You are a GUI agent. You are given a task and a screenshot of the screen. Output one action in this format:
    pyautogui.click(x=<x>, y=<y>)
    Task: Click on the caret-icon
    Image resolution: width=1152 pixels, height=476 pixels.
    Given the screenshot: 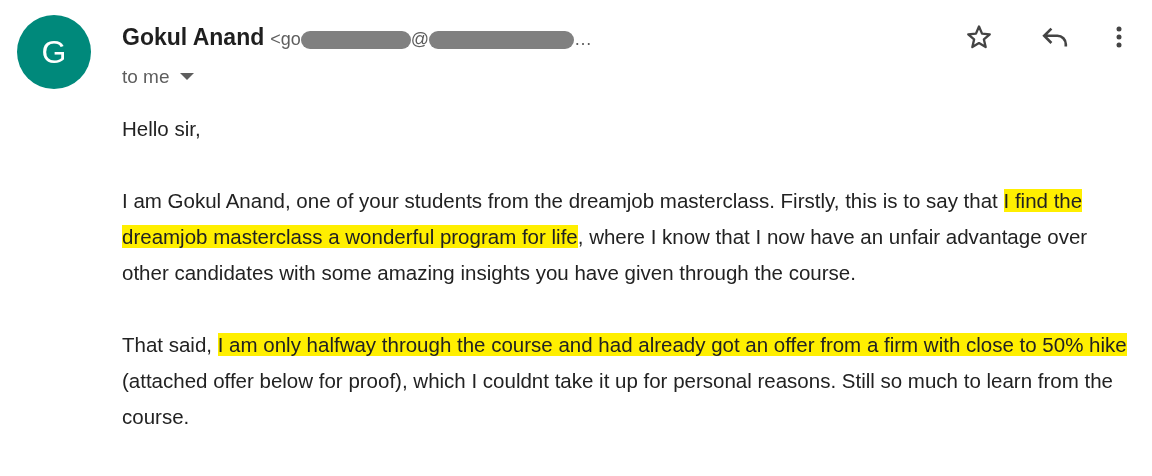 What is the action you would take?
    pyautogui.click(x=186, y=76)
    